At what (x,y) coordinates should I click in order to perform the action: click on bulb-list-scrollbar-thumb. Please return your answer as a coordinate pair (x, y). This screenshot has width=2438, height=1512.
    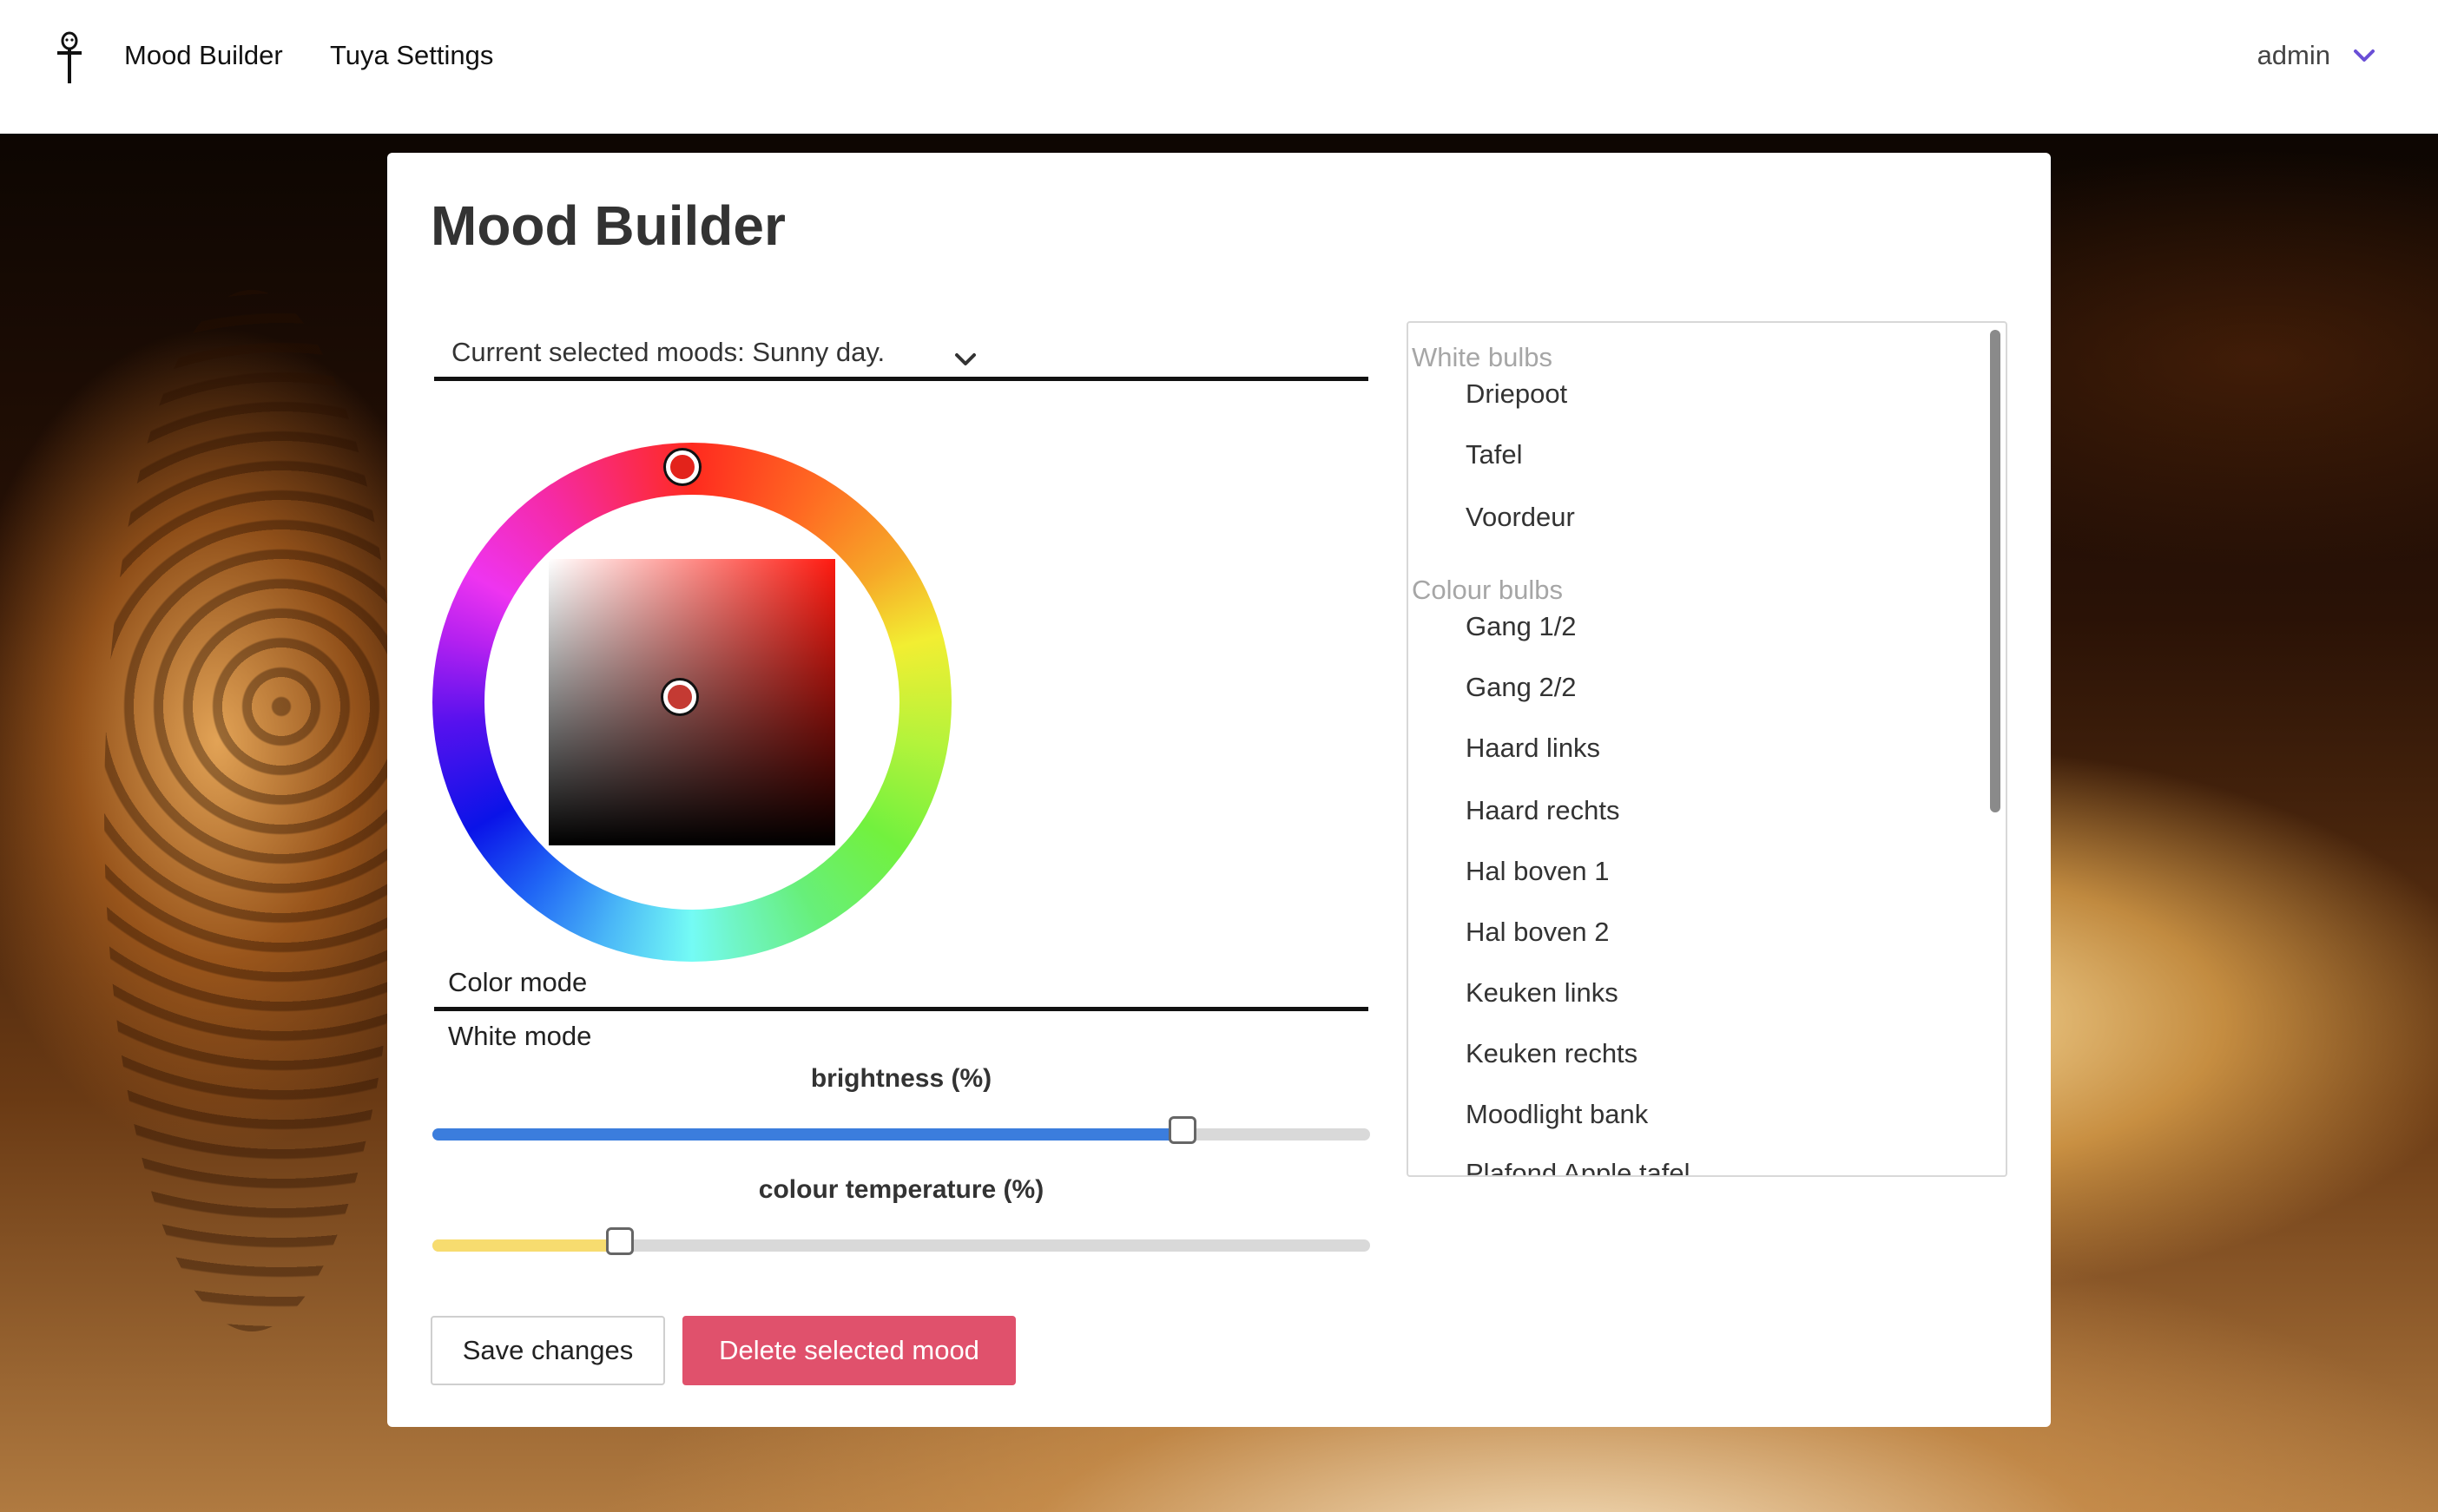
    Looking at the image, I should click on (1995, 571).